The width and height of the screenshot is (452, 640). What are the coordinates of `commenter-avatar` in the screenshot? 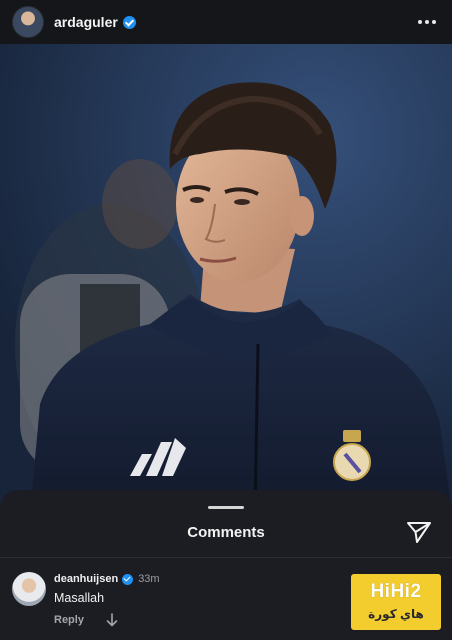 It's located at (29, 589).